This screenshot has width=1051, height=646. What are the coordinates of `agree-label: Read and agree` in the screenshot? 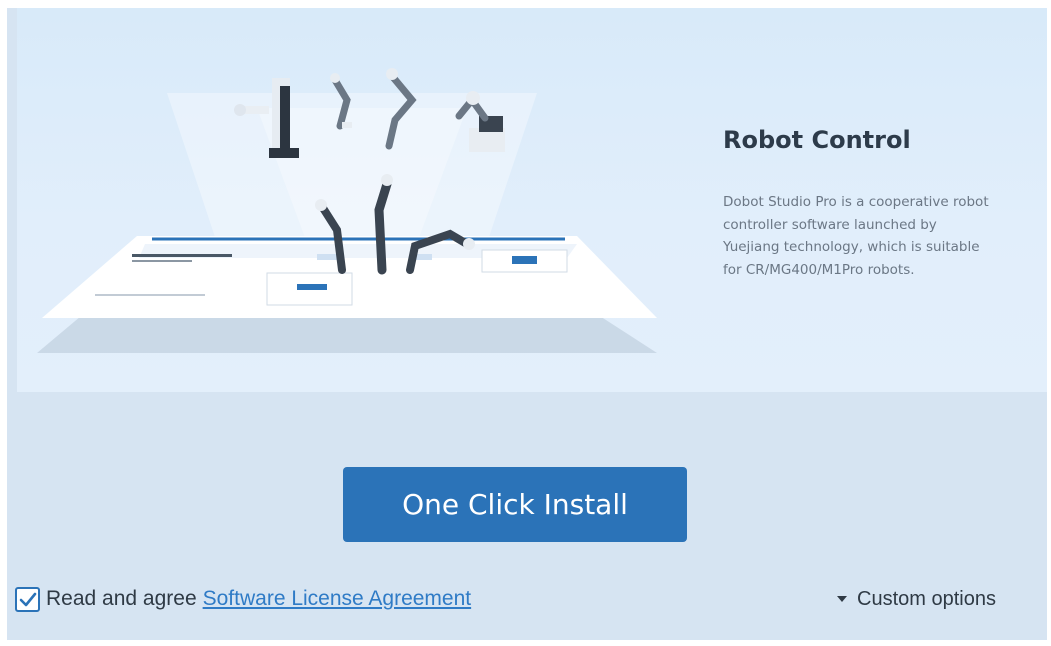 It's located at (121, 598).